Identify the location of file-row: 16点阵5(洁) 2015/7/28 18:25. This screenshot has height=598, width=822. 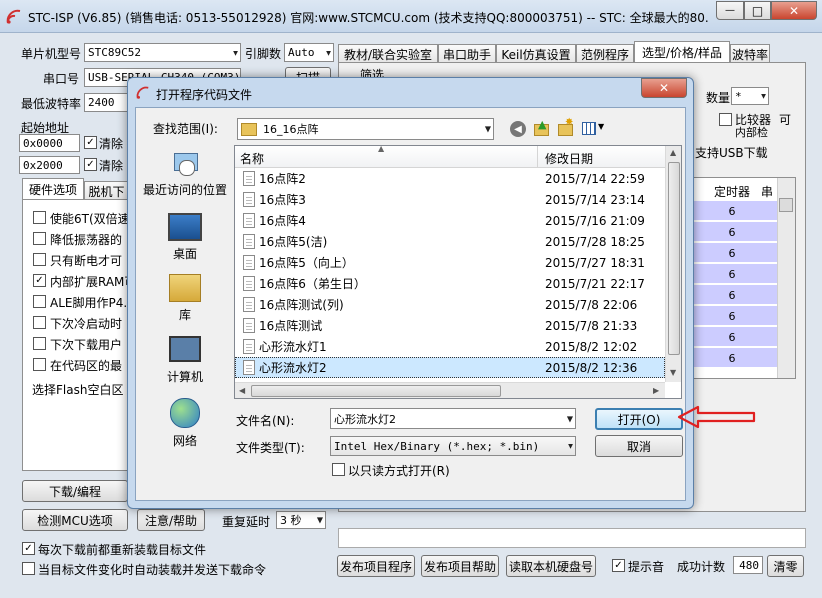
(450, 241).